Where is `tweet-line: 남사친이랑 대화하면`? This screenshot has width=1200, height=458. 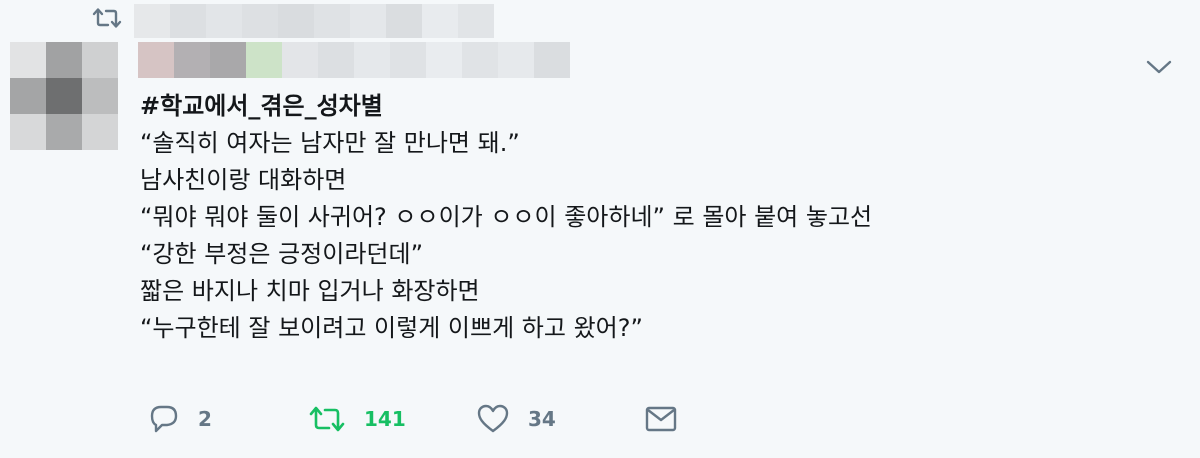
tweet-line: 남사친이랑 대화하면 is located at coordinates (243, 180).